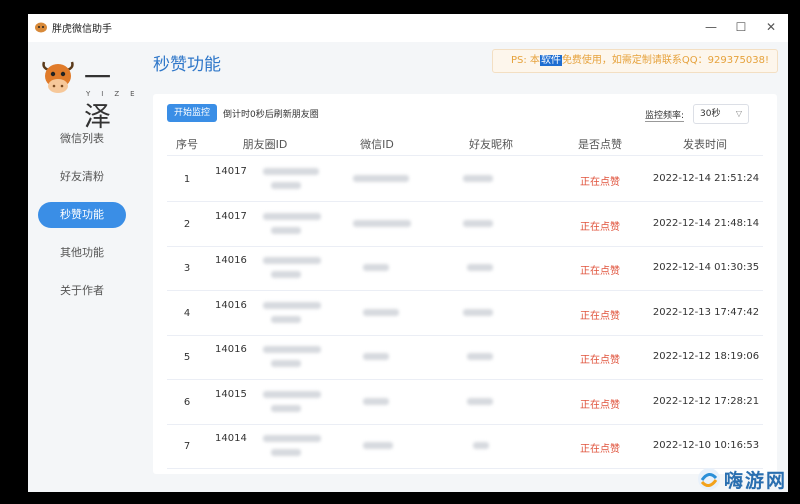 The width and height of the screenshot is (800, 504). I want to click on row-number: 5, so click(187, 357).